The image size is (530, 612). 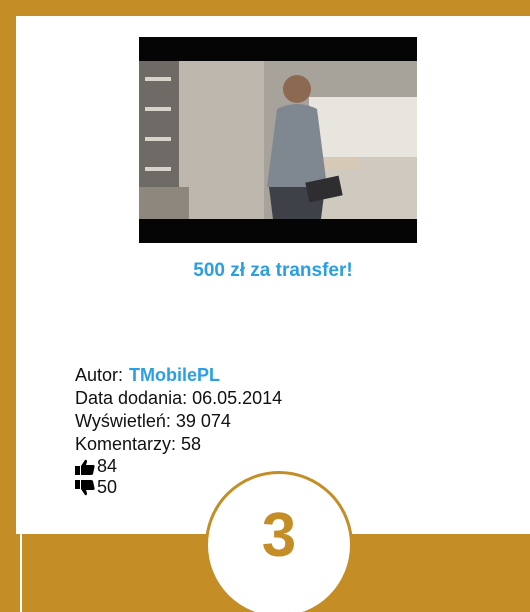 I want to click on thumbs-down-icon, so click(x=85, y=487).